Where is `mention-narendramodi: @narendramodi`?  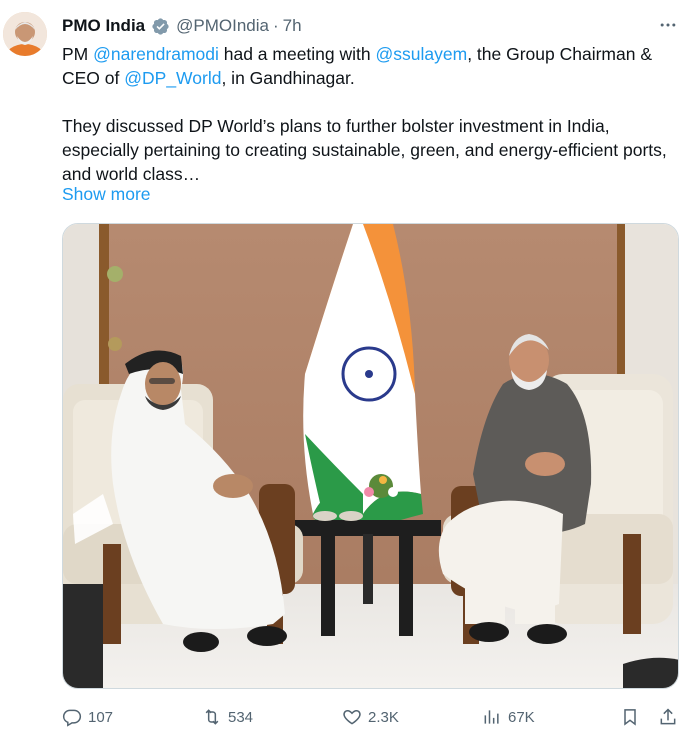
mention-narendramodi: @narendramodi is located at coordinates (156, 54).